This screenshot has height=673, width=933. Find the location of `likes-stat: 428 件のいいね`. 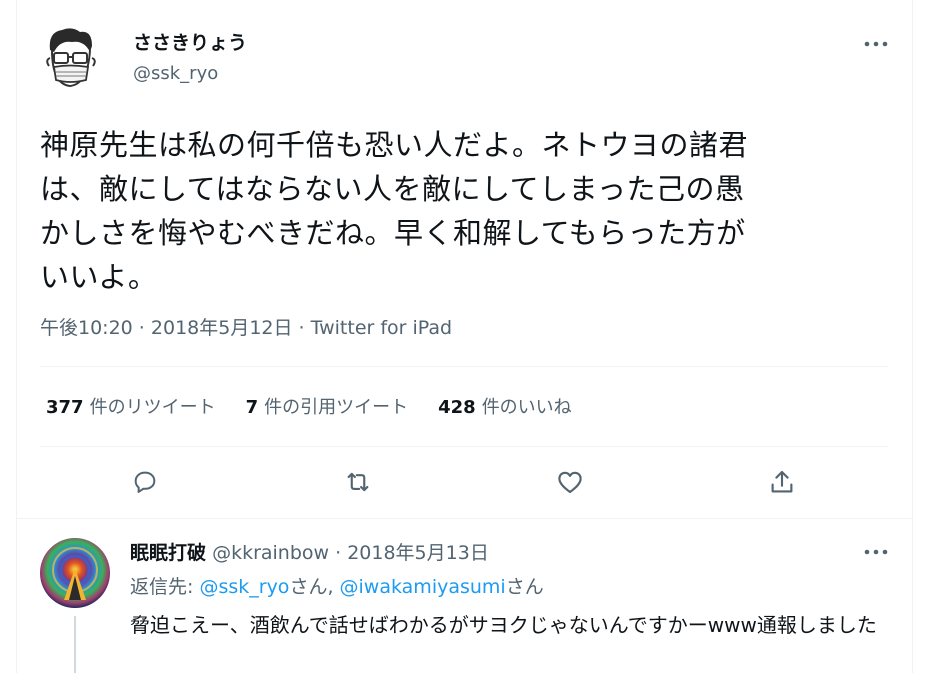

likes-stat: 428 件のいいね is located at coordinates (505, 408).